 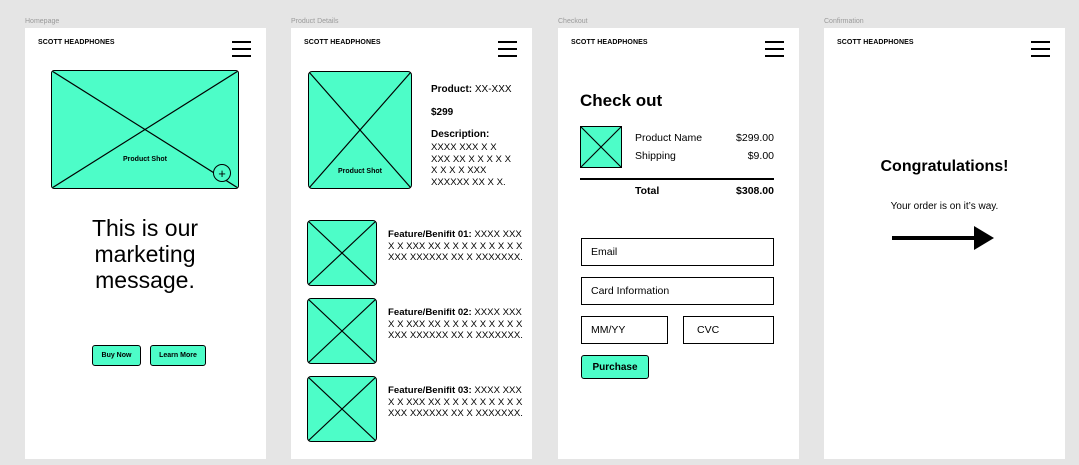 What do you see at coordinates (452, 89) in the screenshot?
I see `product-code-label: Product:` at bounding box center [452, 89].